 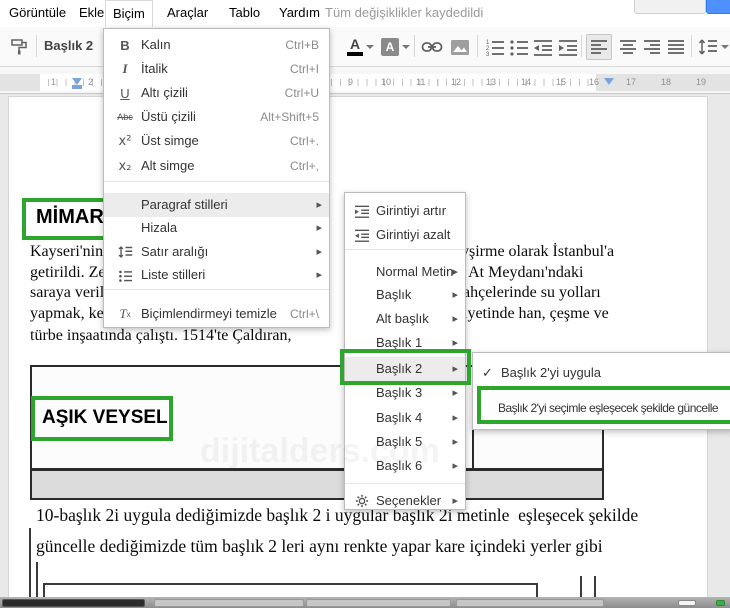 What do you see at coordinates (460, 47) in the screenshot?
I see `insert-image-icon` at bounding box center [460, 47].